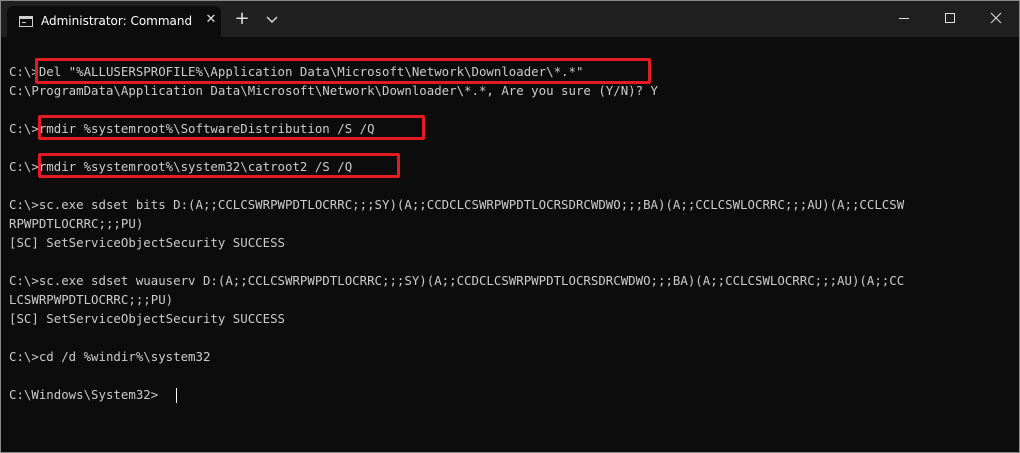 The width and height of the screenshot is (1020, 453). What do you see at coordinates (110, 356) in the screenshot?
I see `console-line: C:\>cd /d %windir%\system32` at bounding box center [110, 356].